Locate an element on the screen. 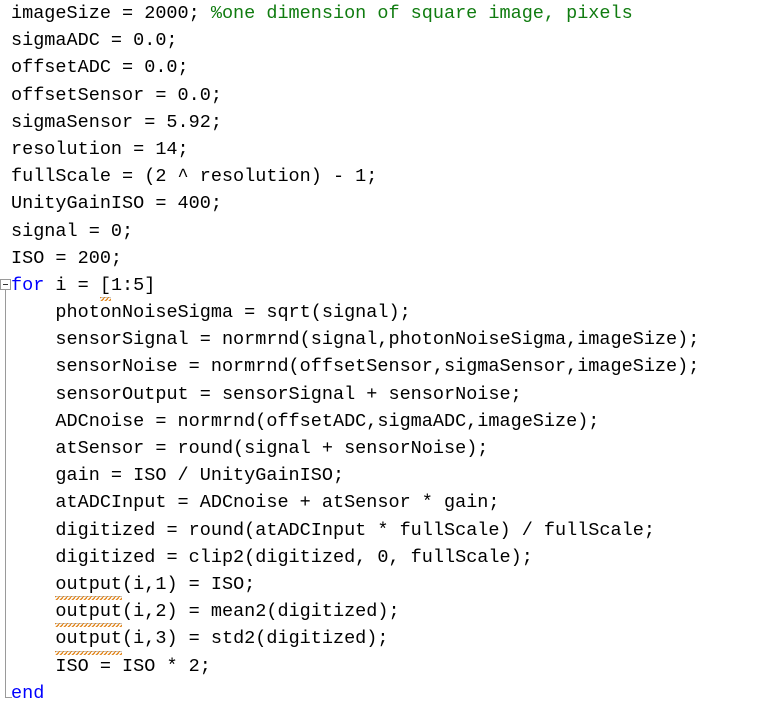  code-line: output(i,3) = std2(digitized); is located at coordinates (387, 640).